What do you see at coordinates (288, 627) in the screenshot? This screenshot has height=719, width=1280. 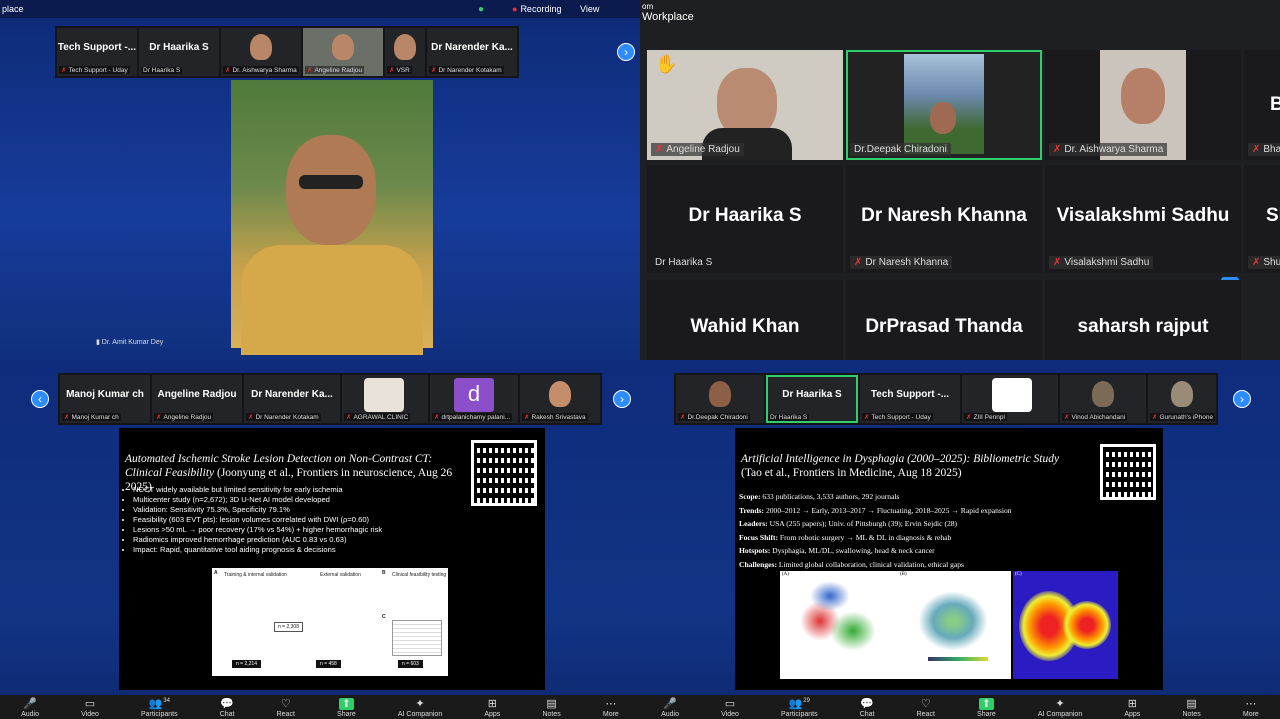 I see `figure-count: n = 2,308` at bounding box center [288, 627].